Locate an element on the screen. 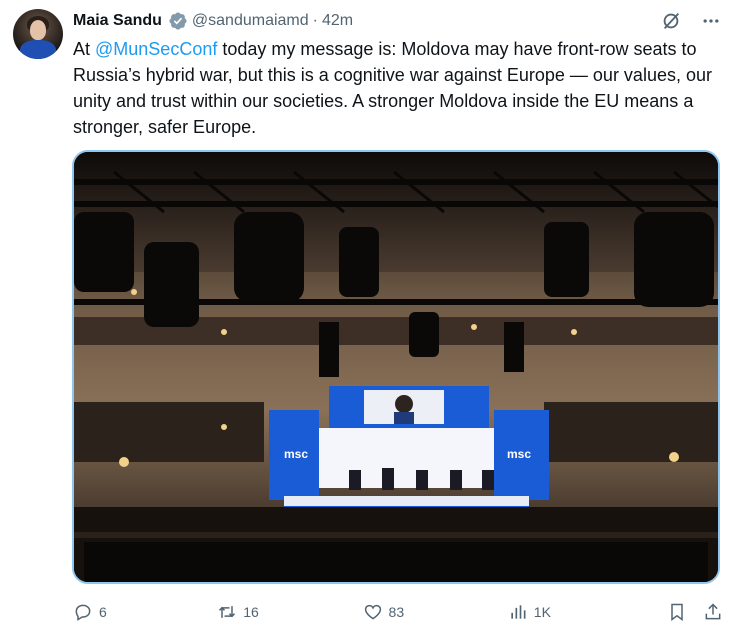  avatar is located at coordinates (38, 34).